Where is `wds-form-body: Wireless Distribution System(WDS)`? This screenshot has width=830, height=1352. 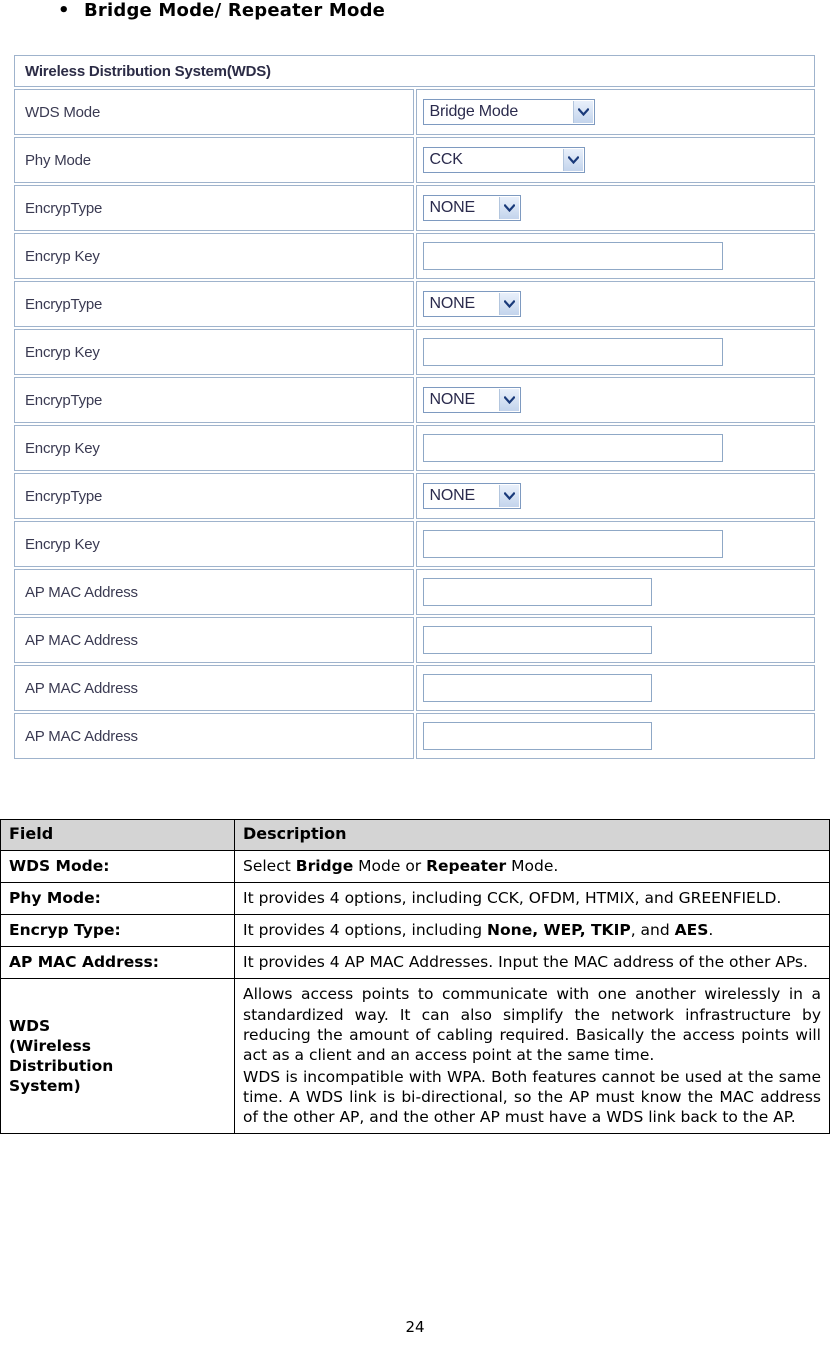
wds-form-body: Wireless Distribution System(WDS) is located at coordinates (414, 71).